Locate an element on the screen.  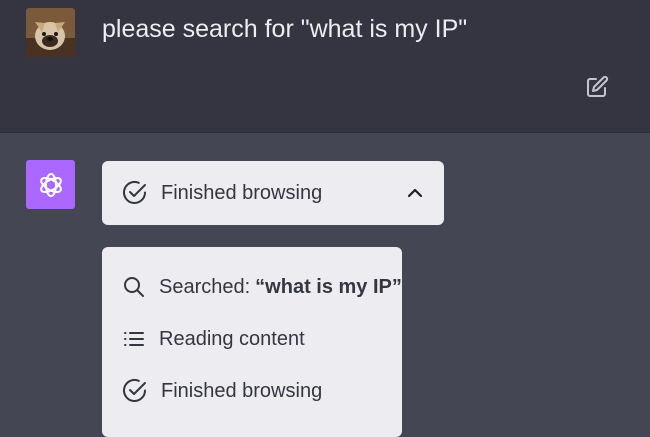
bulldog-avatar-photo is located at coordinates (50, 32).